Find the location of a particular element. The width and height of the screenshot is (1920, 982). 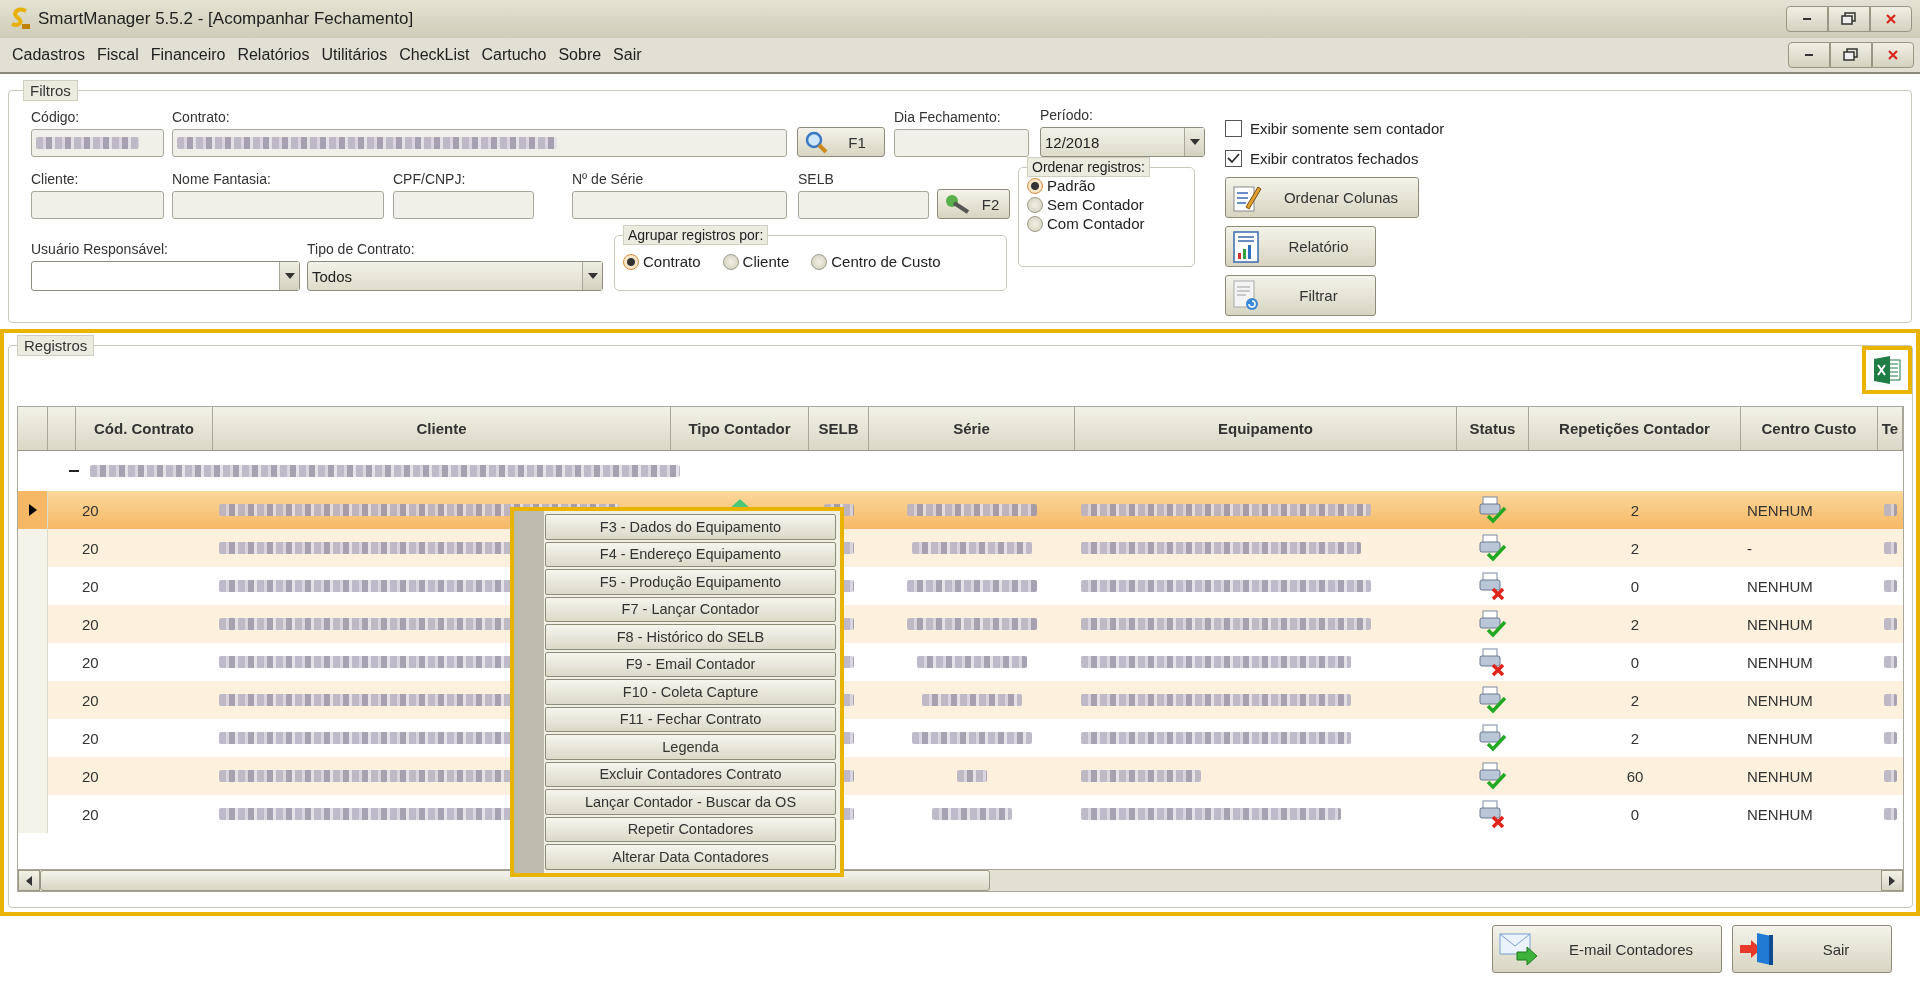

radio-option: Com Contador is located at coordinates (1106, 223).